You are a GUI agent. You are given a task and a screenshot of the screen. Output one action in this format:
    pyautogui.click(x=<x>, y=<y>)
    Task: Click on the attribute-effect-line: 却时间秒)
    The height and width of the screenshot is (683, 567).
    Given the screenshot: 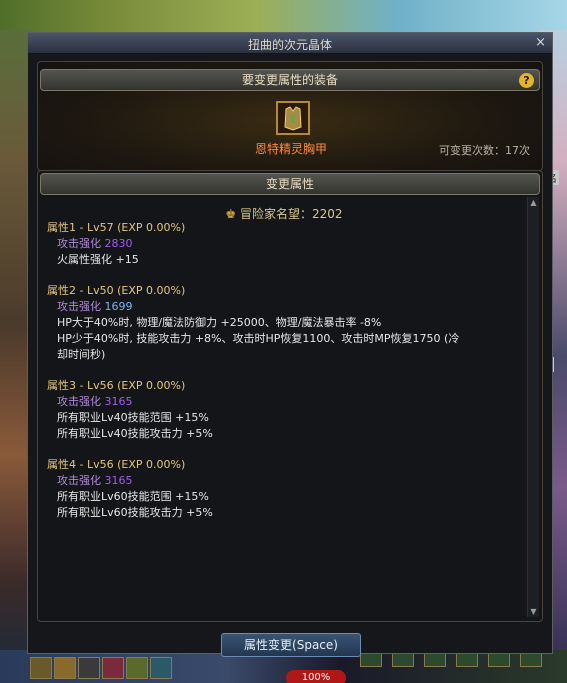 What is the action you would take?
    pyautogui.click(x=81, y=354)
    